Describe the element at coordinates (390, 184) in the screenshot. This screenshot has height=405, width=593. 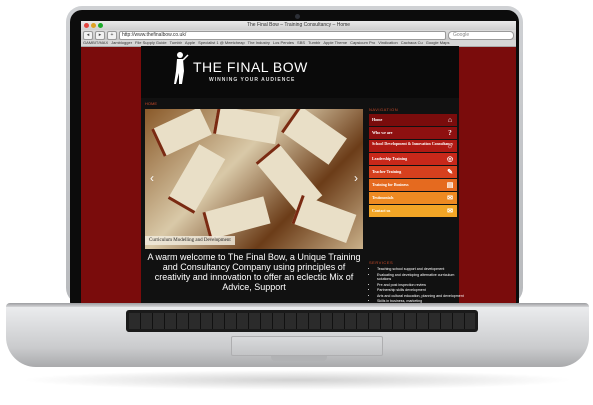
I see `nav-item-label: Training for Business` at that location.